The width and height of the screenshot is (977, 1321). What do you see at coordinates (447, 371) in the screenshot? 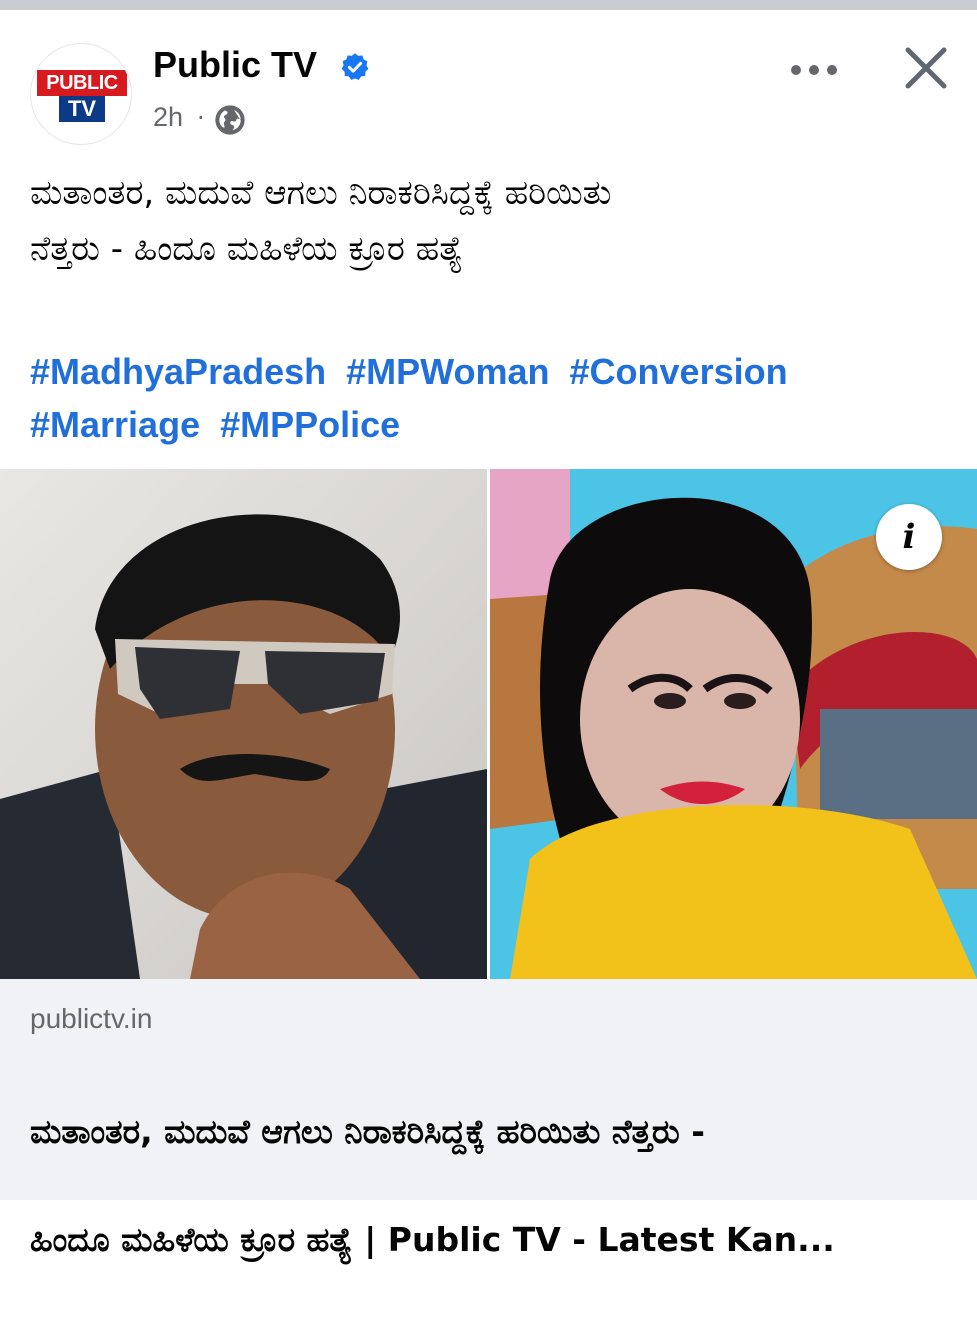
I see `hashtag-link: #MPWoman` at bounding box center [447, 371].